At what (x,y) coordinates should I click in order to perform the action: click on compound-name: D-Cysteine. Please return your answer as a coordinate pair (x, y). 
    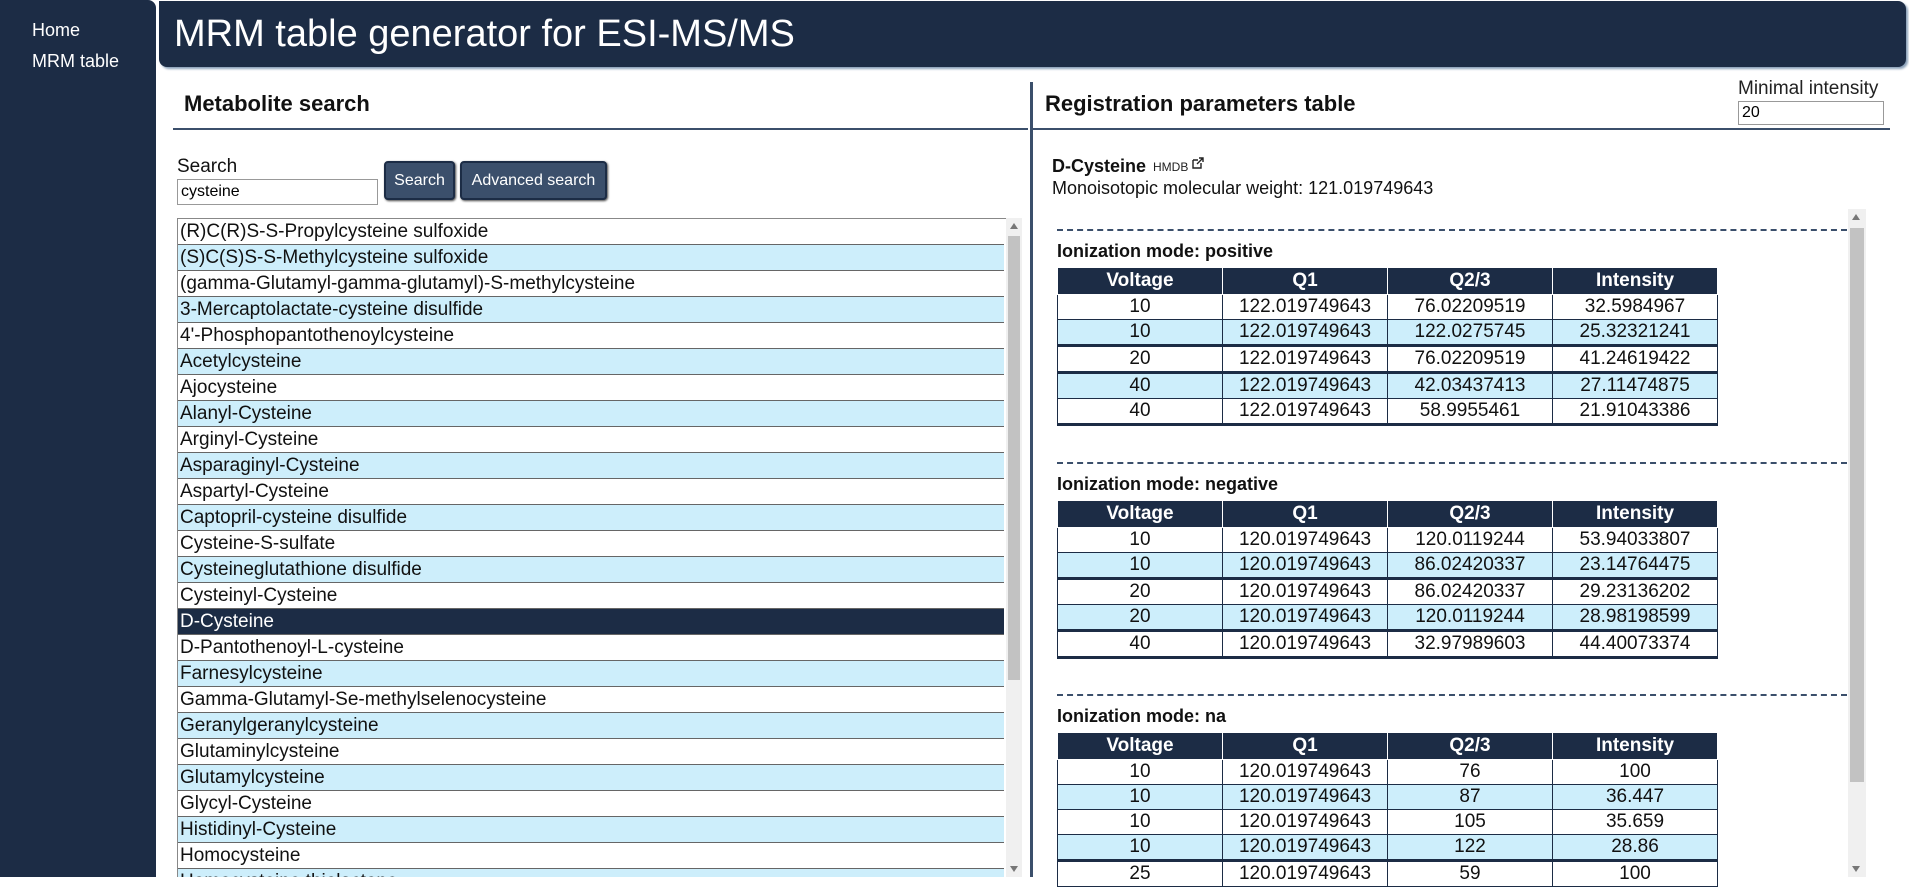
    Looking at the image, I should click on (1099, 166).